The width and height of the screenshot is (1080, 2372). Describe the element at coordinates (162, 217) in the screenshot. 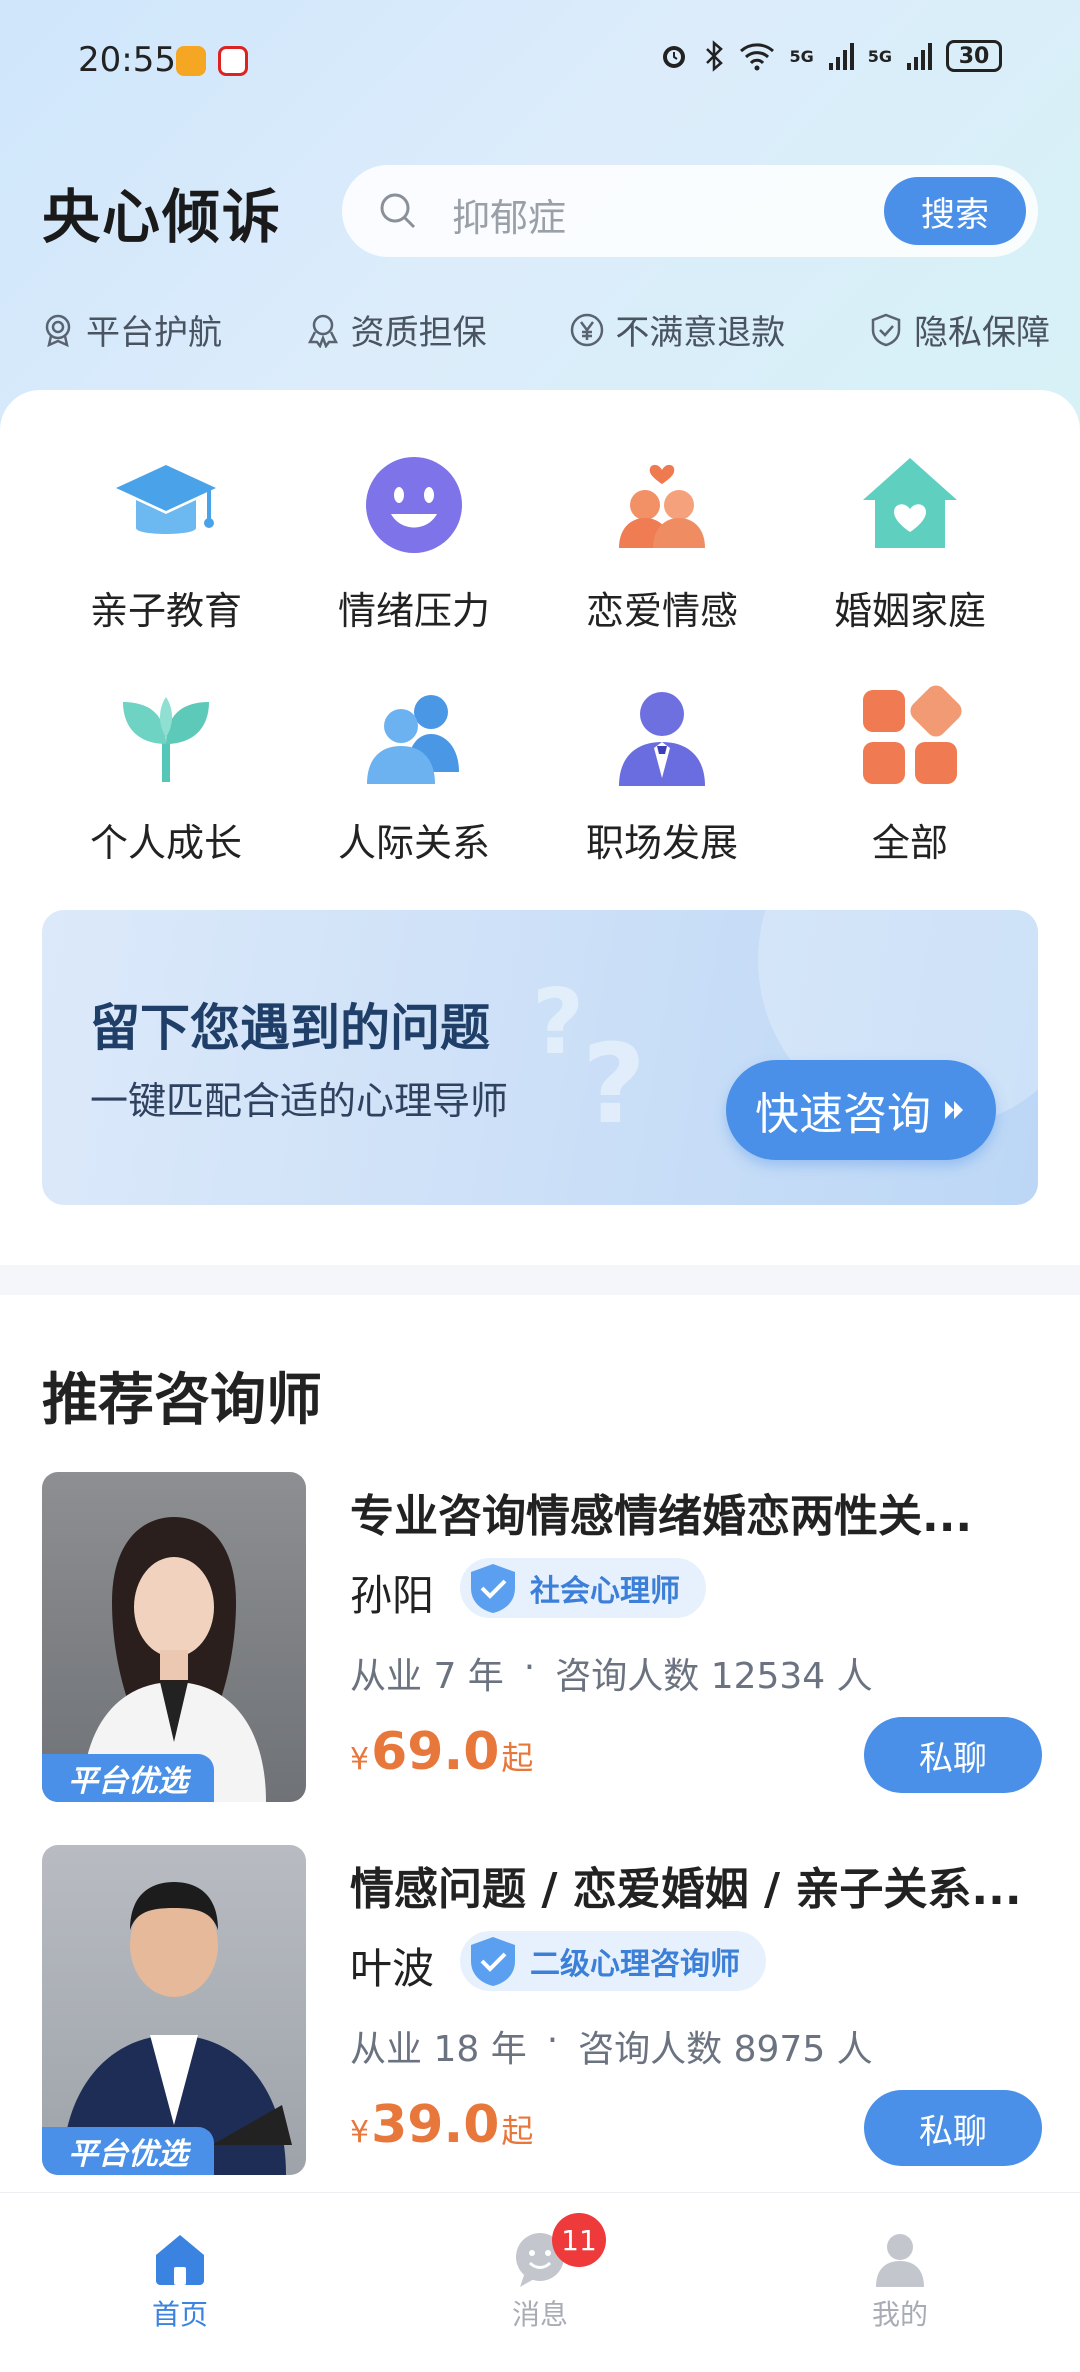

I see `app-title: 央心倾诉` at that location.